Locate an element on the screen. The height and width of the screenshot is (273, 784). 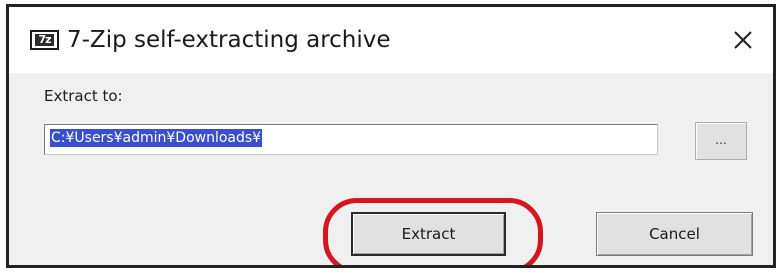
extract-path-input: C:¥Users¥admin¥Downloads¥ is located at coordinates (351, 139).